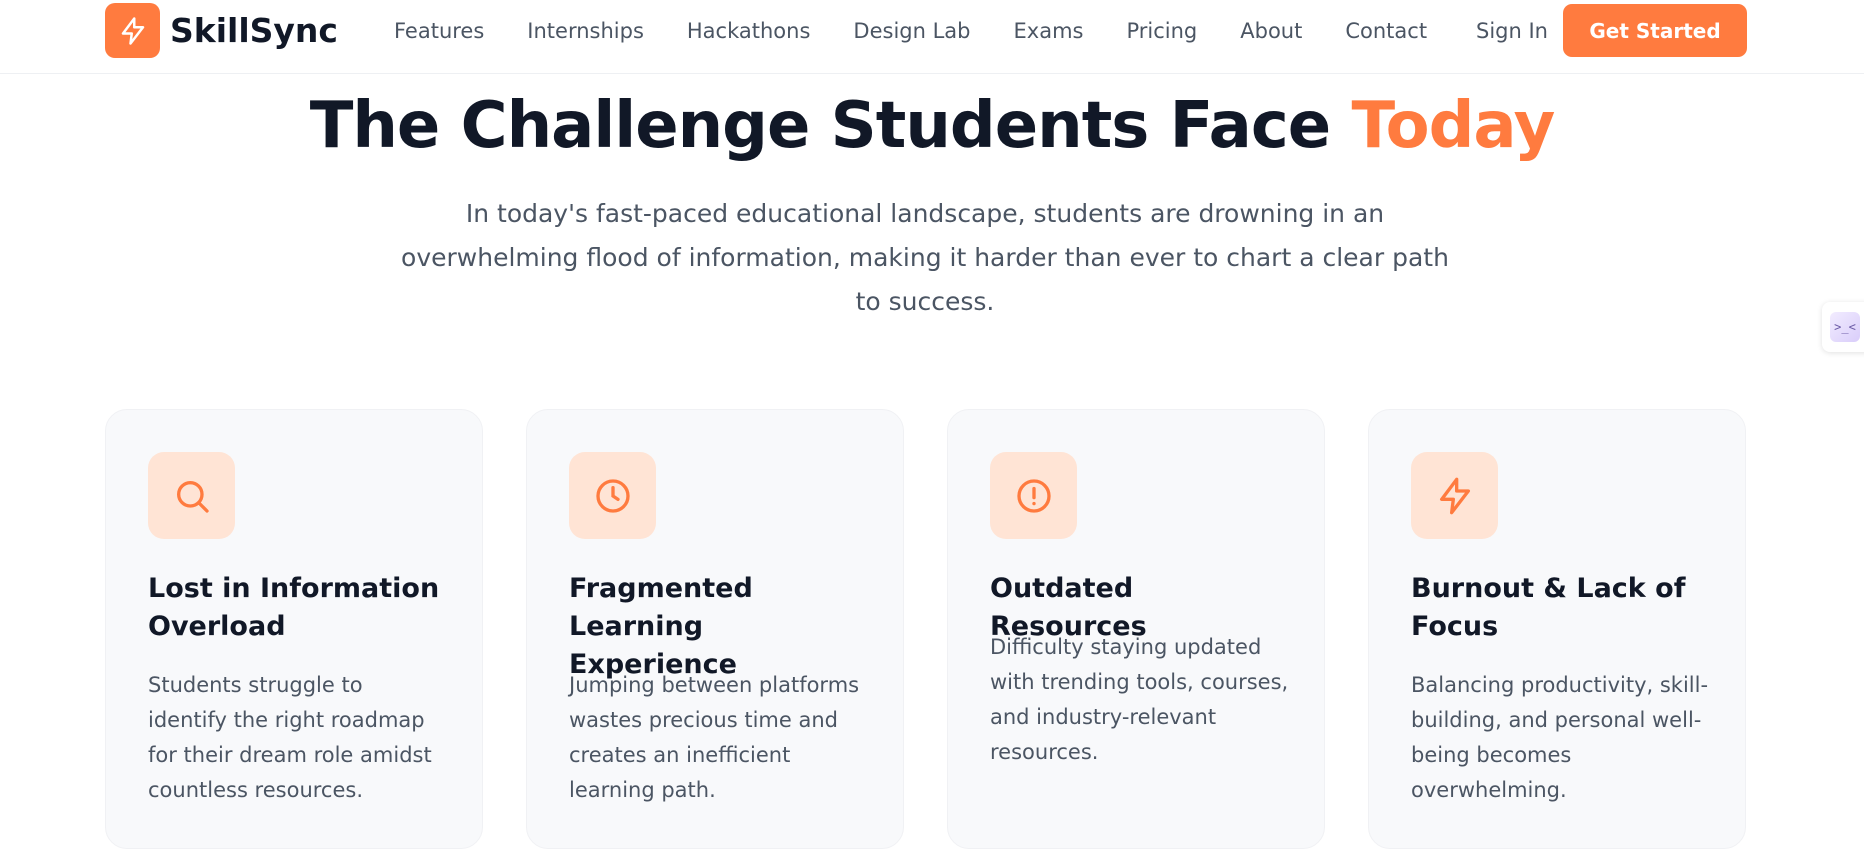  I want to click on side-widget-icon: >_<, so click(1845, 327).